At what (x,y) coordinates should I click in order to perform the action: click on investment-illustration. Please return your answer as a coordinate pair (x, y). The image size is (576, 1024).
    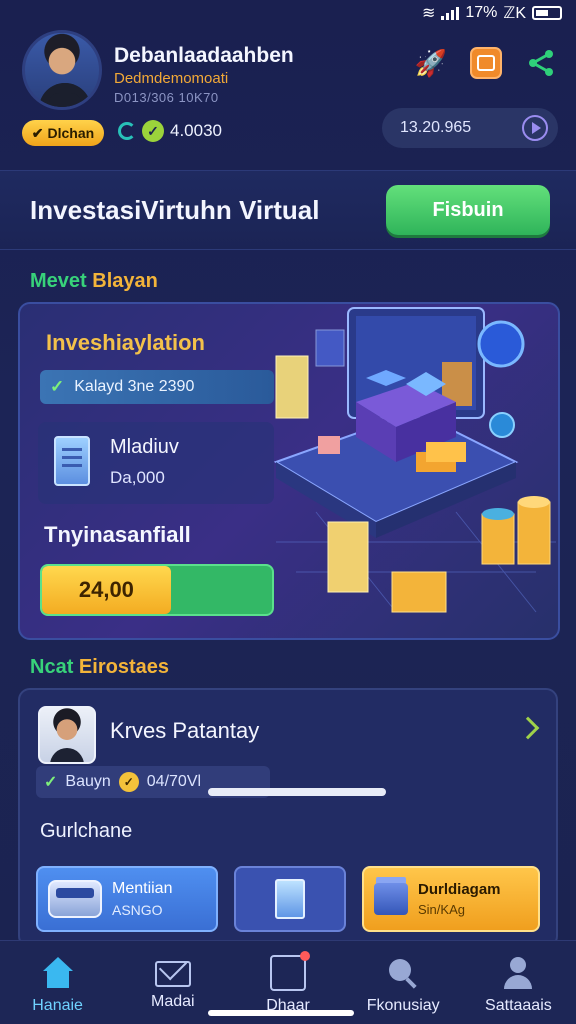
    Looking at the image, I should click on (414, 460).